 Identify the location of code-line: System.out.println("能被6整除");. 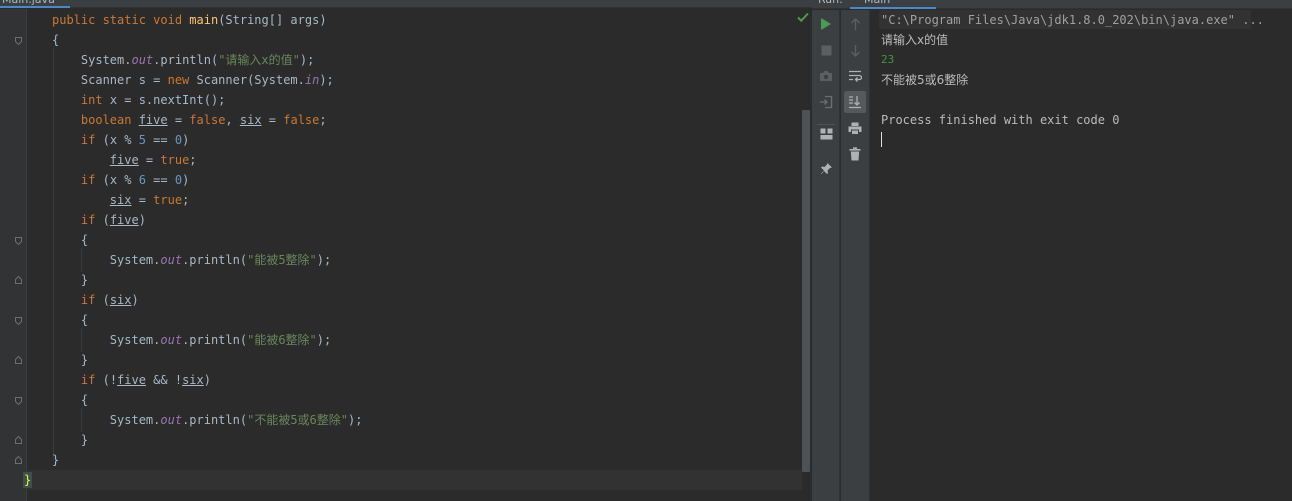
(191, 340).